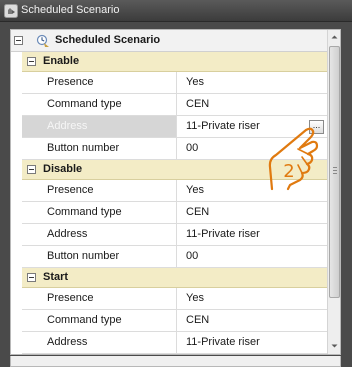 The width and height of the screenshot is (352, 367). What do you see at coordinates (18, 40) in the screenshot?
I see `collapse-root-icon` at bounding box center [18, 40].